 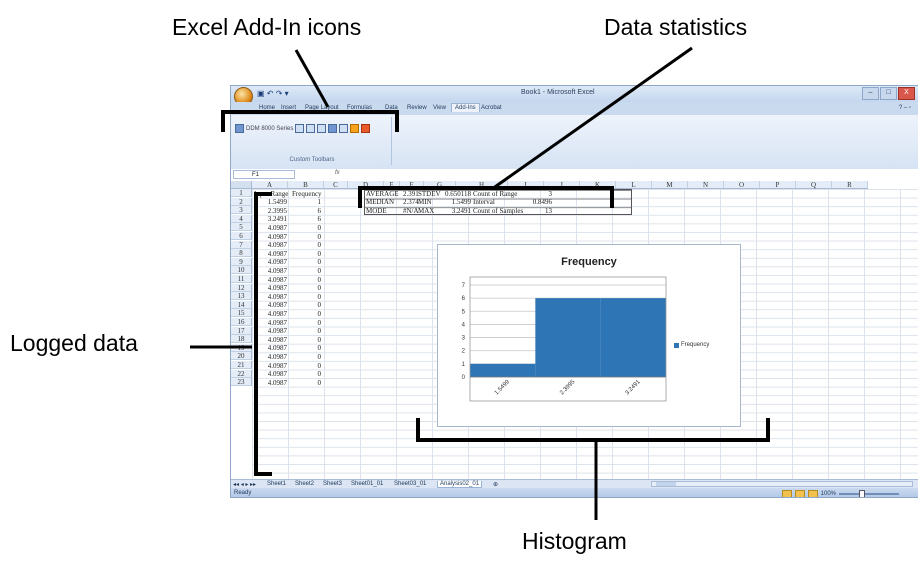 What do you see at coordinates (312, 78) in the screenshot?
I see `addin-pointer-line` at bounding box center [312, 78].